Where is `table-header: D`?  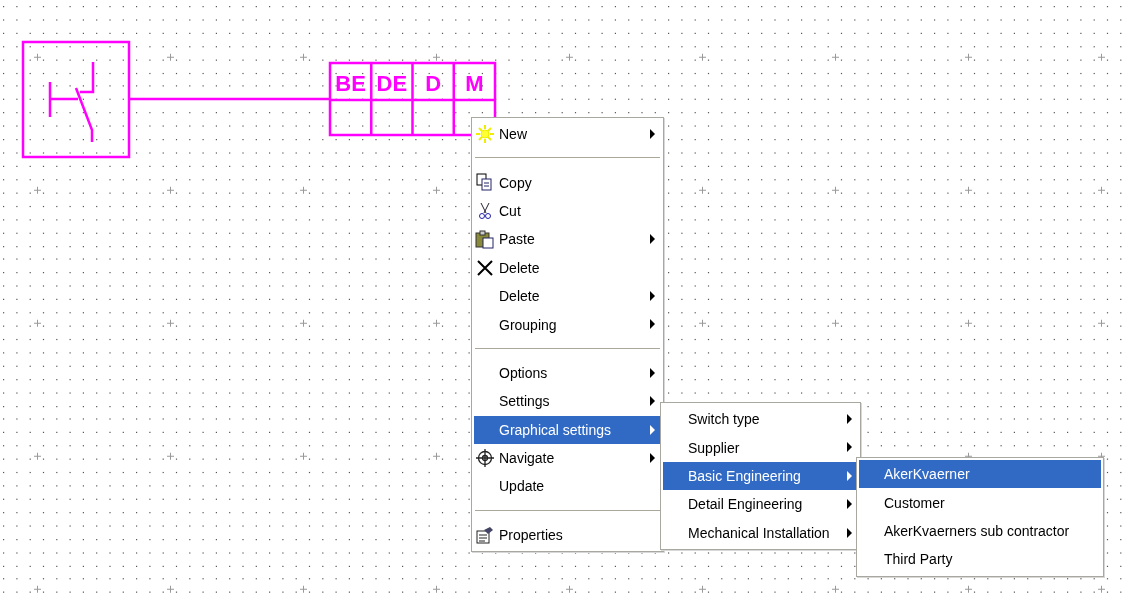 table-header: D is located at coordinates (433, 83).